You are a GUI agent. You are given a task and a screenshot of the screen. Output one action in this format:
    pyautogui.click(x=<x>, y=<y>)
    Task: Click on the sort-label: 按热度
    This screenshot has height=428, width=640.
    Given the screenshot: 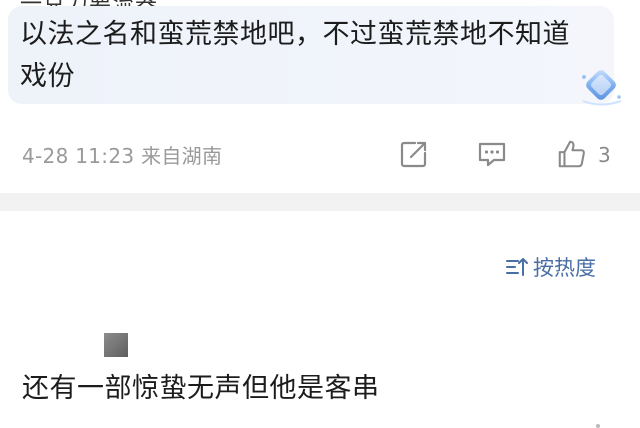 What is the action you would take?
    pyautogui.click(x=564, y=268)
    